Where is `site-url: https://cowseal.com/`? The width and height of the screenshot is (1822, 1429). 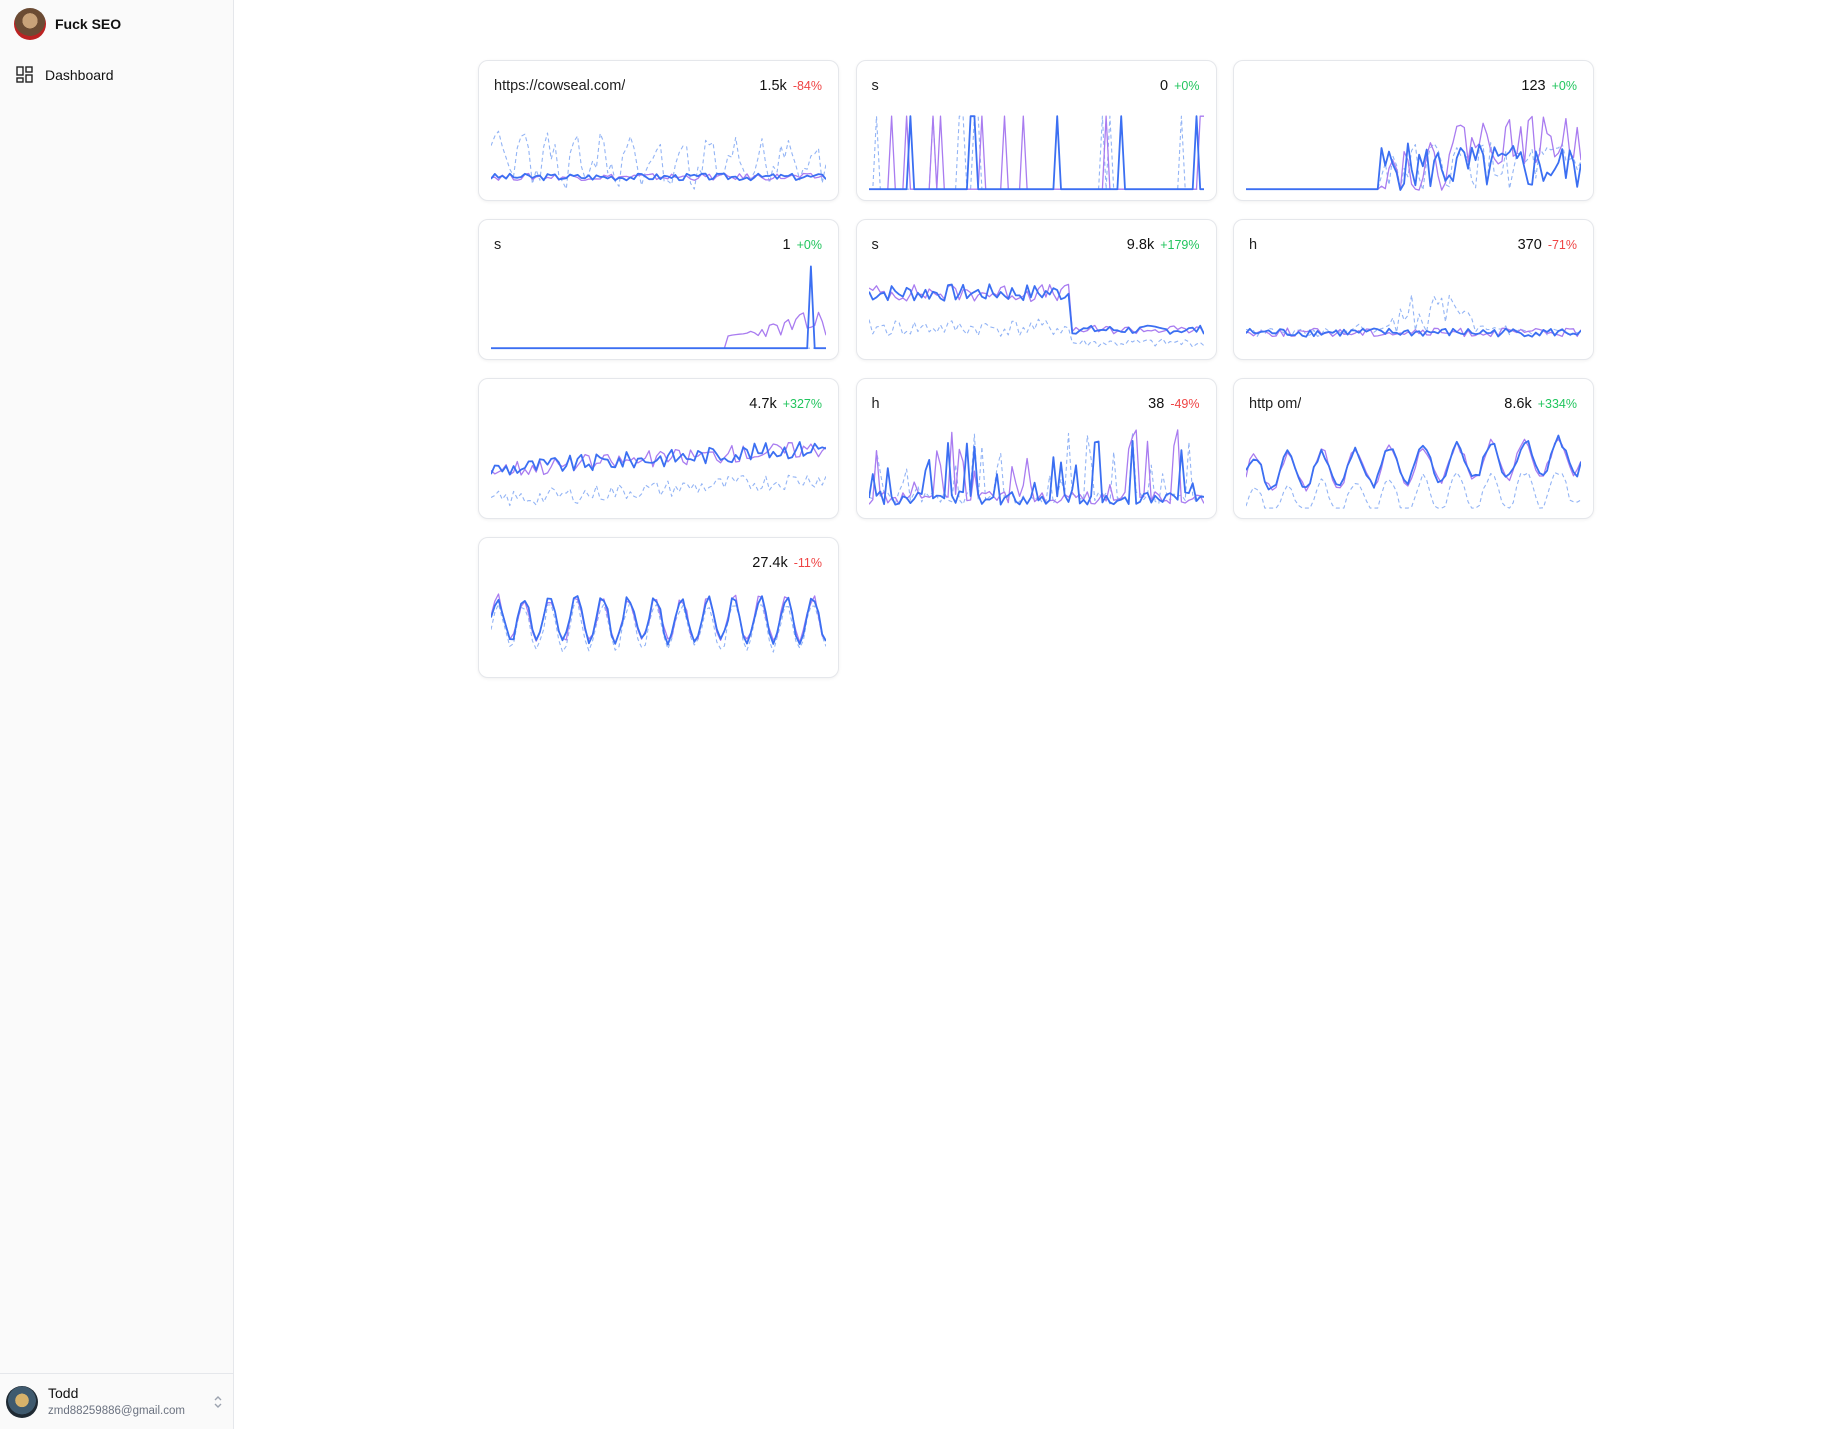 site-url: https://cowseal.com/ is located at coordinates (560, 86).